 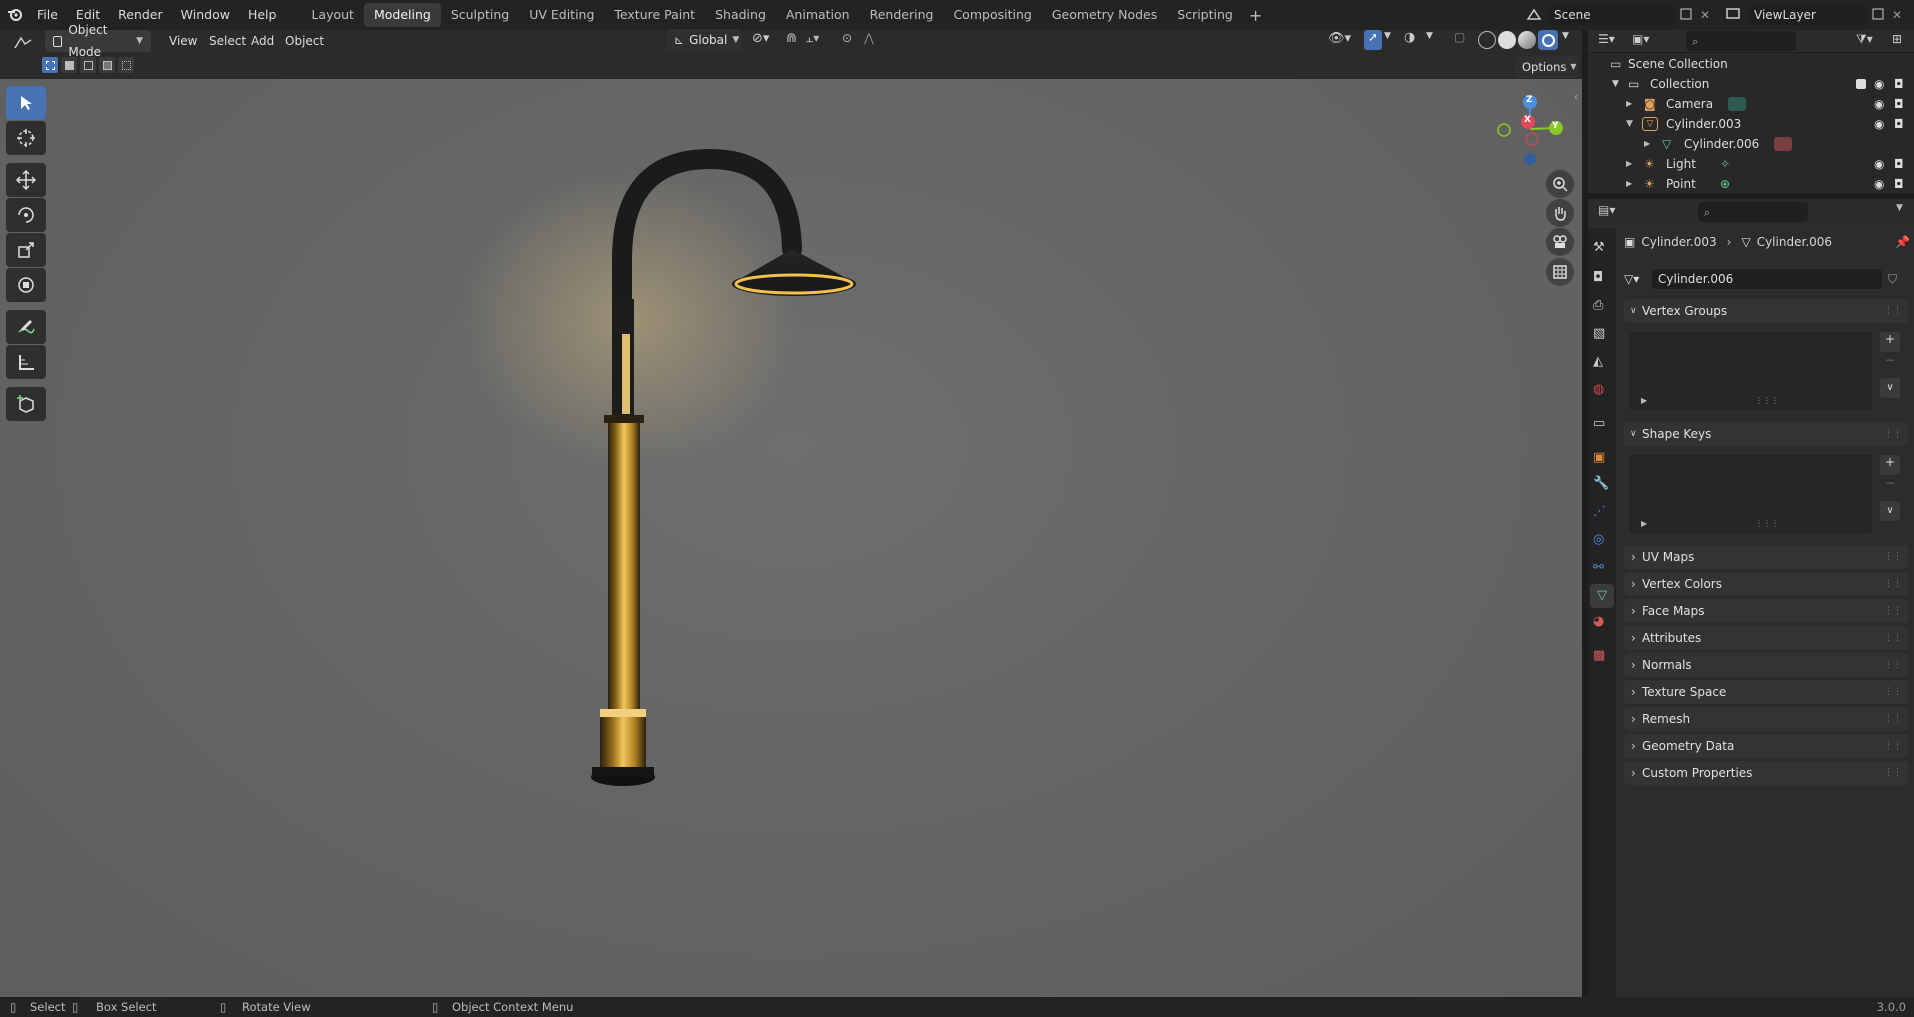 I want to click on menu-window: Window, so click(x=205, y=15).